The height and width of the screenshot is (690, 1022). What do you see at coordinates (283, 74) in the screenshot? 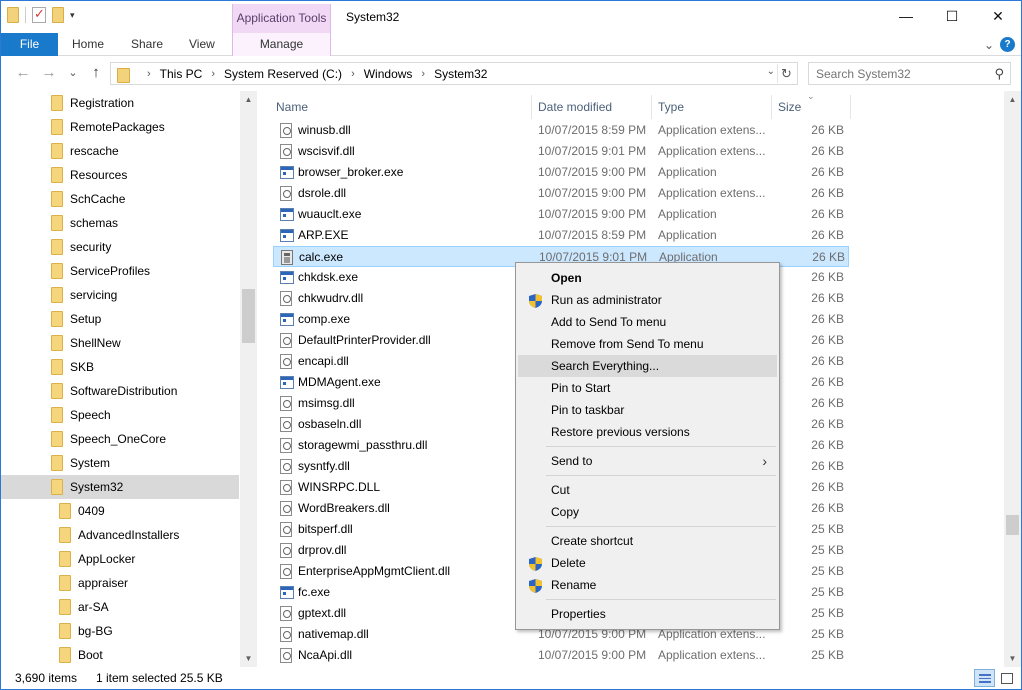
I see `breadcrumb-system-reserved: System Reserved (C:)` at bounding box center [283, 74].